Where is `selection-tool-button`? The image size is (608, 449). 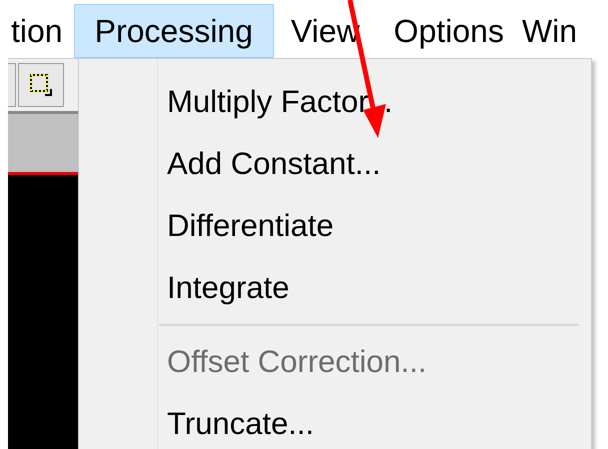 selection-tool-button is located at coordinates (41, 85).